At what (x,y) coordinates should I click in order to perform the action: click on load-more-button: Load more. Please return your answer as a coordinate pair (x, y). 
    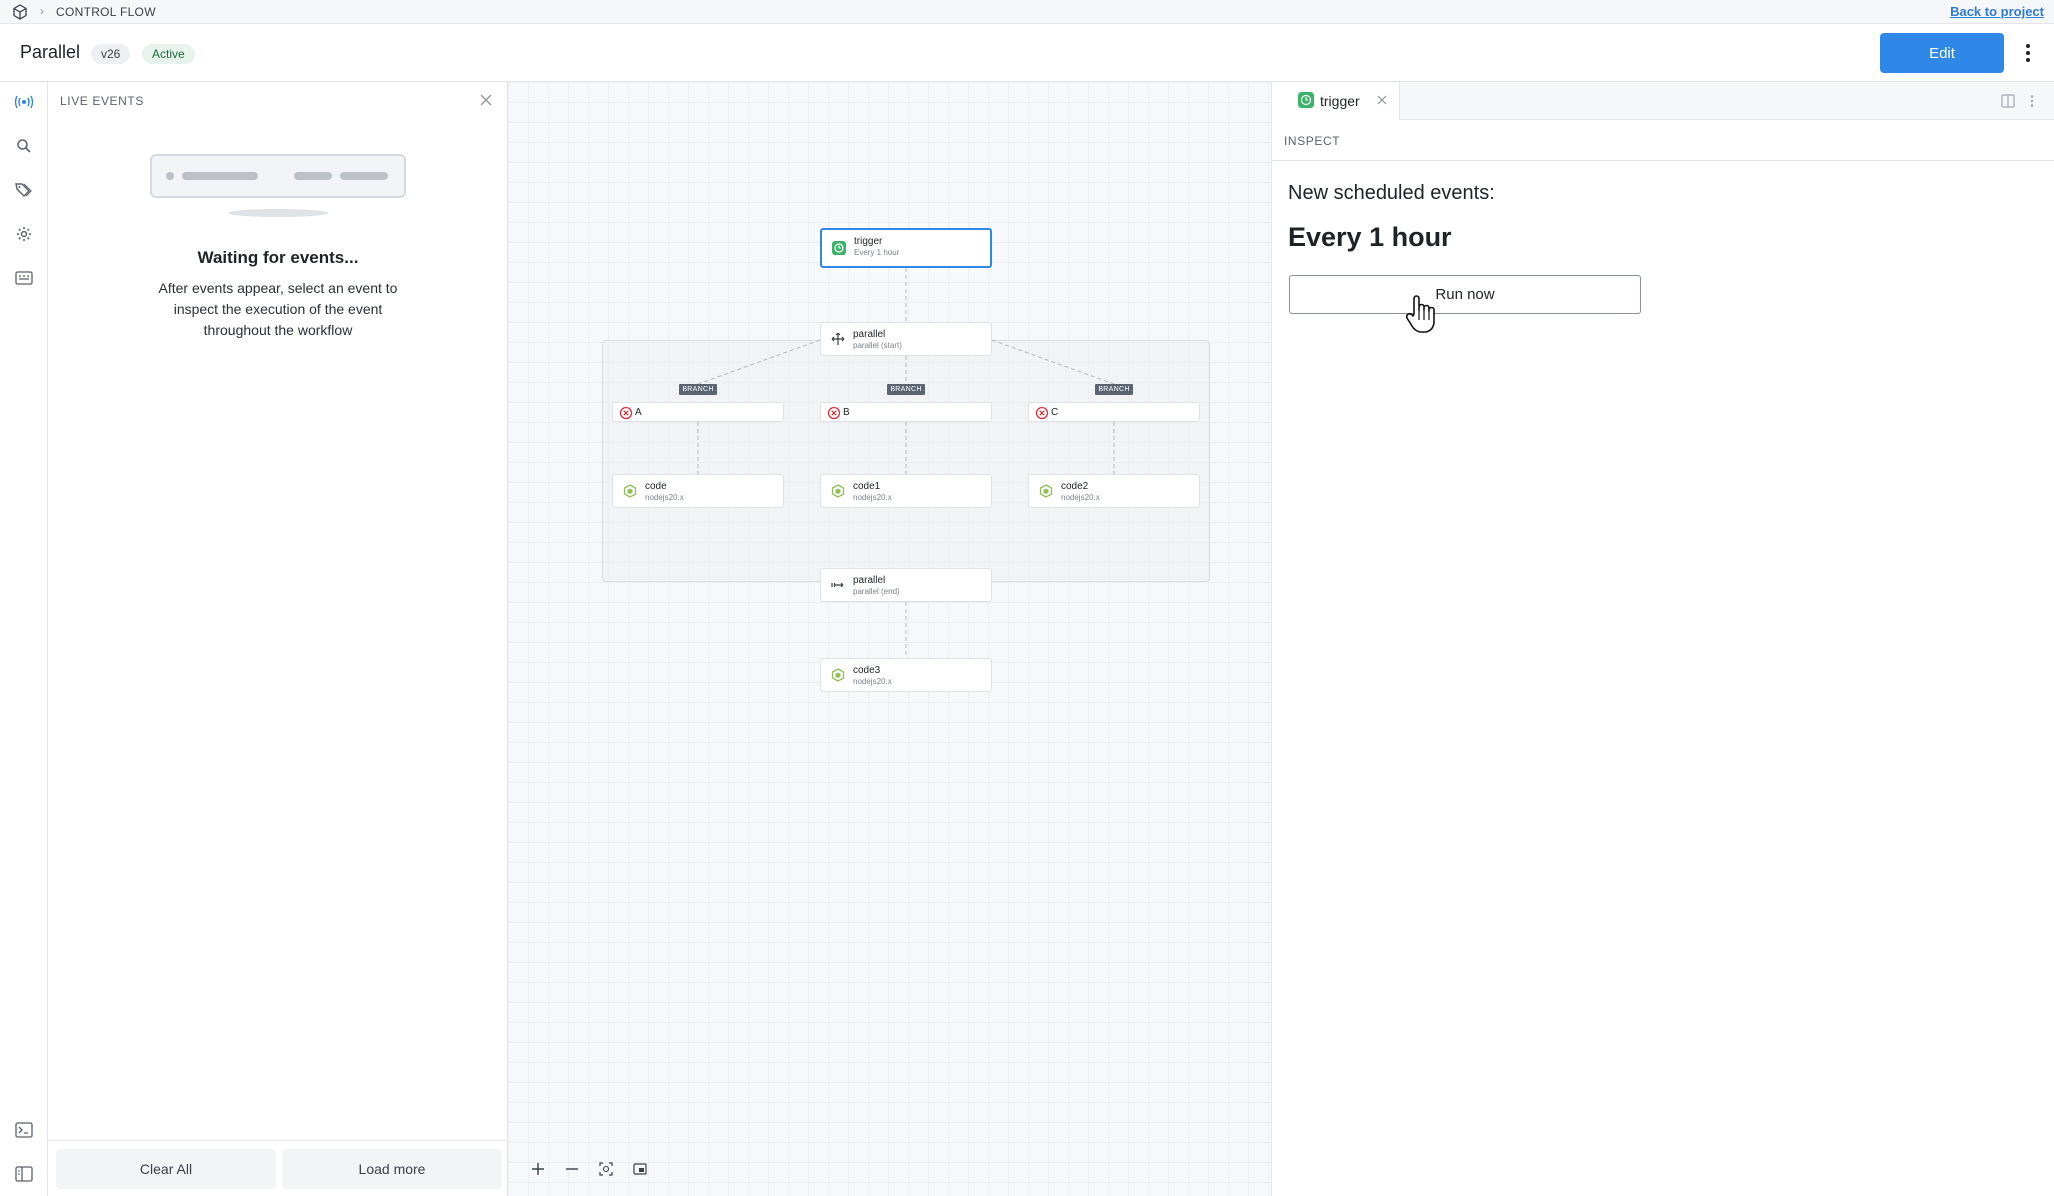
    Looking at the image, I should click on (392, 1169).